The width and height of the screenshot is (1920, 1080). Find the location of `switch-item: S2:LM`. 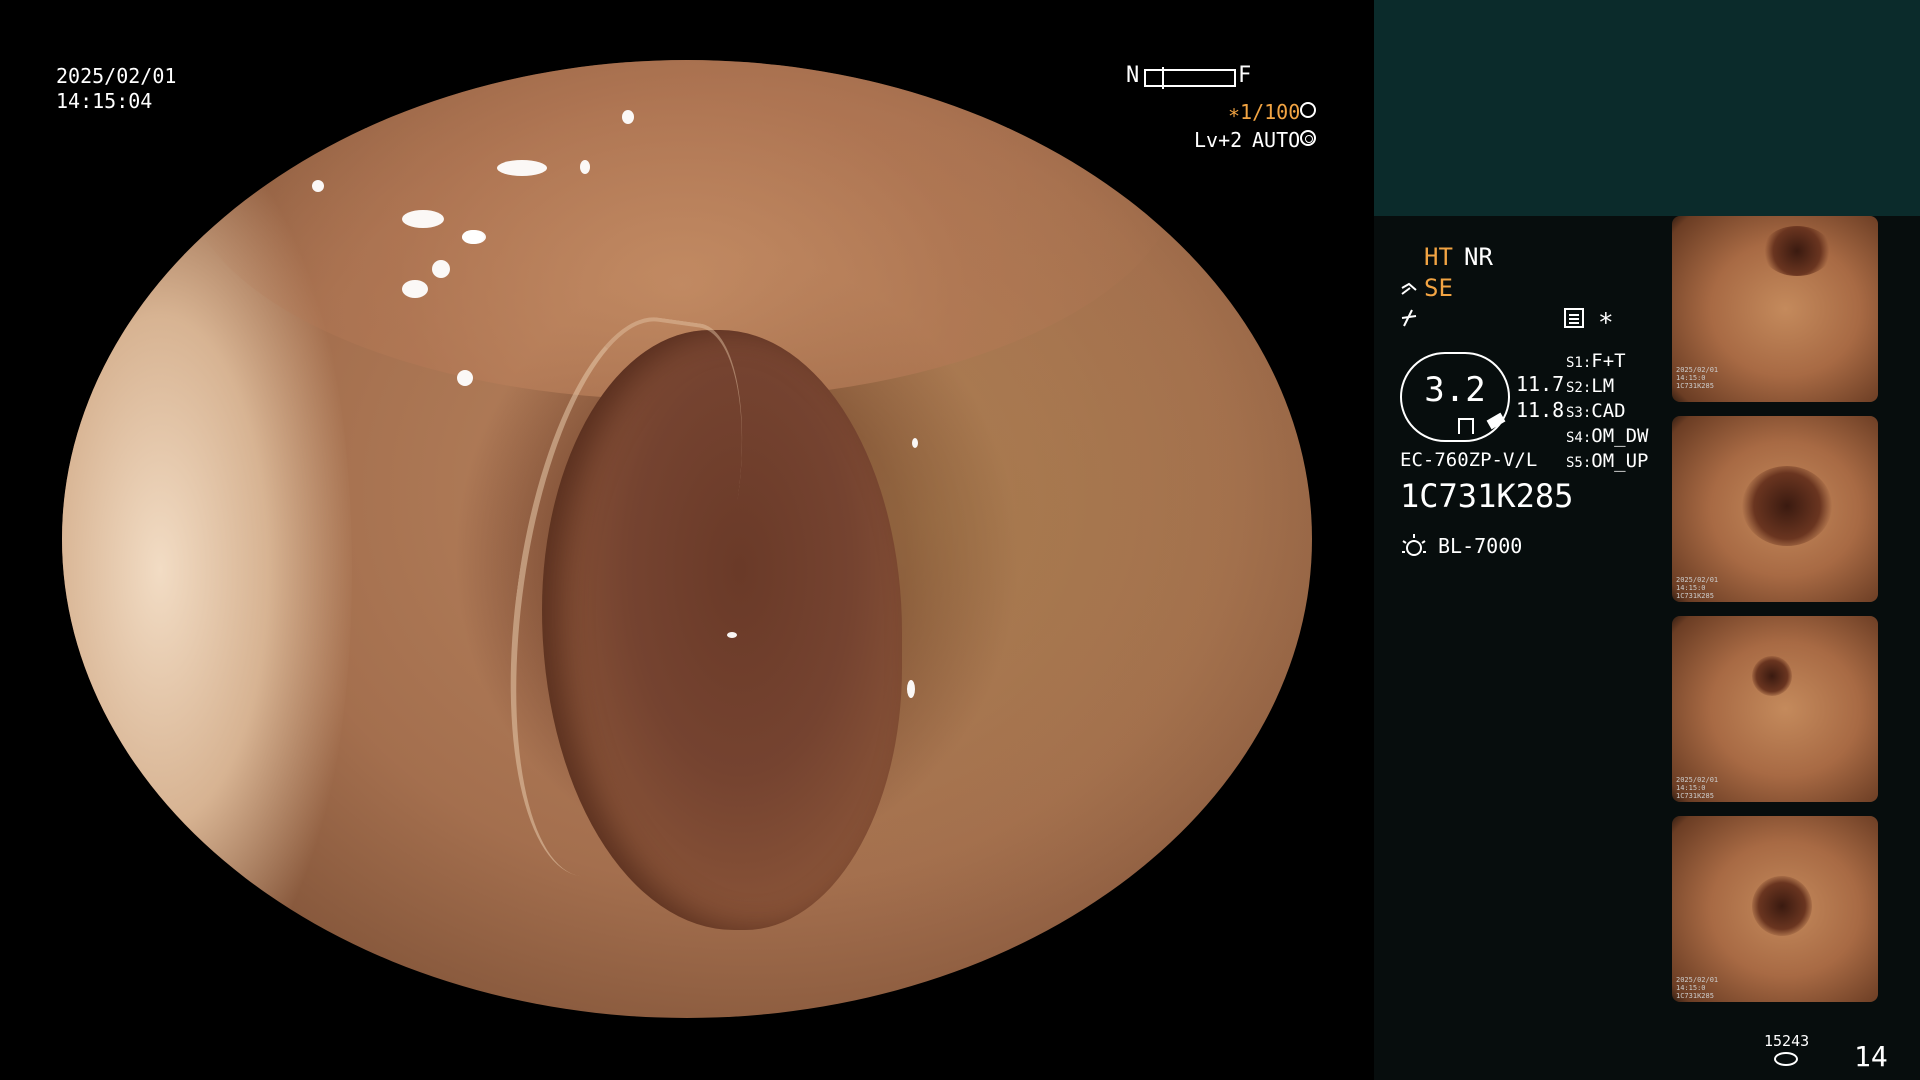

switch-item: S2:LM is located at coordinates (1590, 386).